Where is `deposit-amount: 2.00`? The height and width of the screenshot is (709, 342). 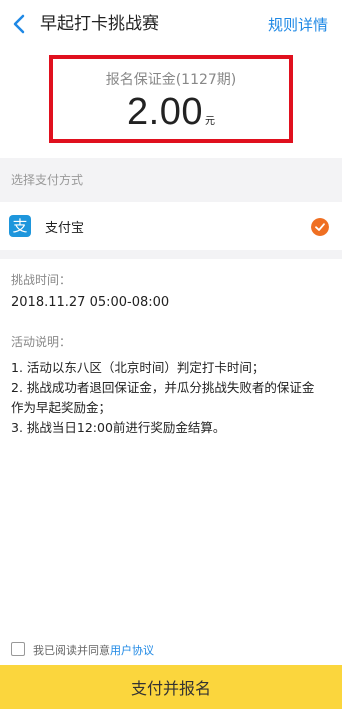
deposit-amount: 2.00 is located at coordinates (165, 112).